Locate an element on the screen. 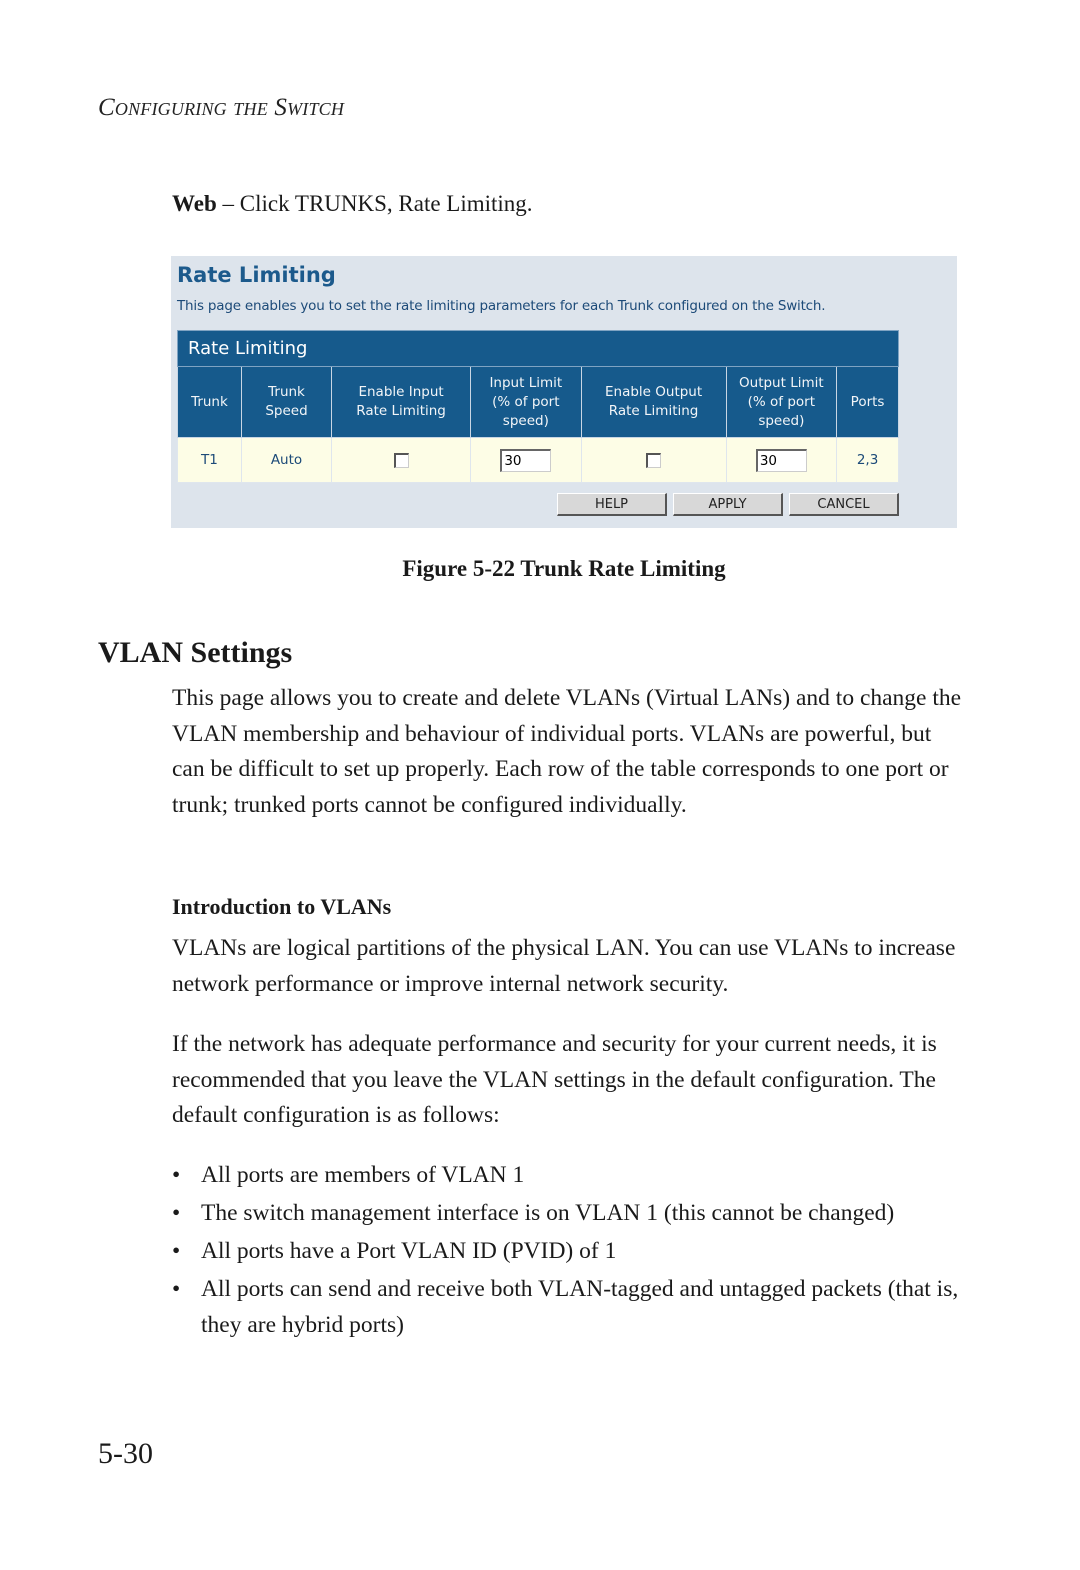 Image resolution: width=1080 pixels, height=1570 pixels. cell-input-limit is located at coordinates (526, 460).